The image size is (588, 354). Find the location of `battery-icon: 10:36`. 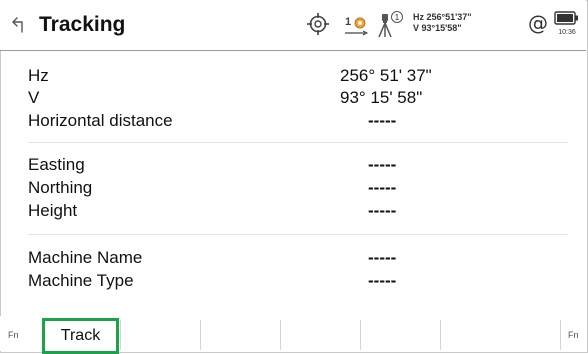

battery-icon: 10:36 is located at coordinates (567, 26).